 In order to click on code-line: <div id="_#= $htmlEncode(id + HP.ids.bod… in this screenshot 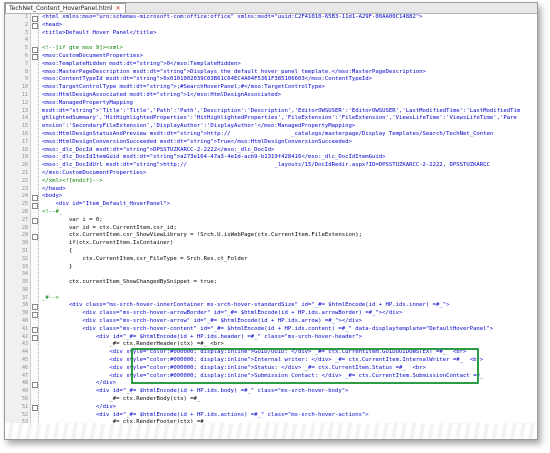, I will do `click(288, 392)`.